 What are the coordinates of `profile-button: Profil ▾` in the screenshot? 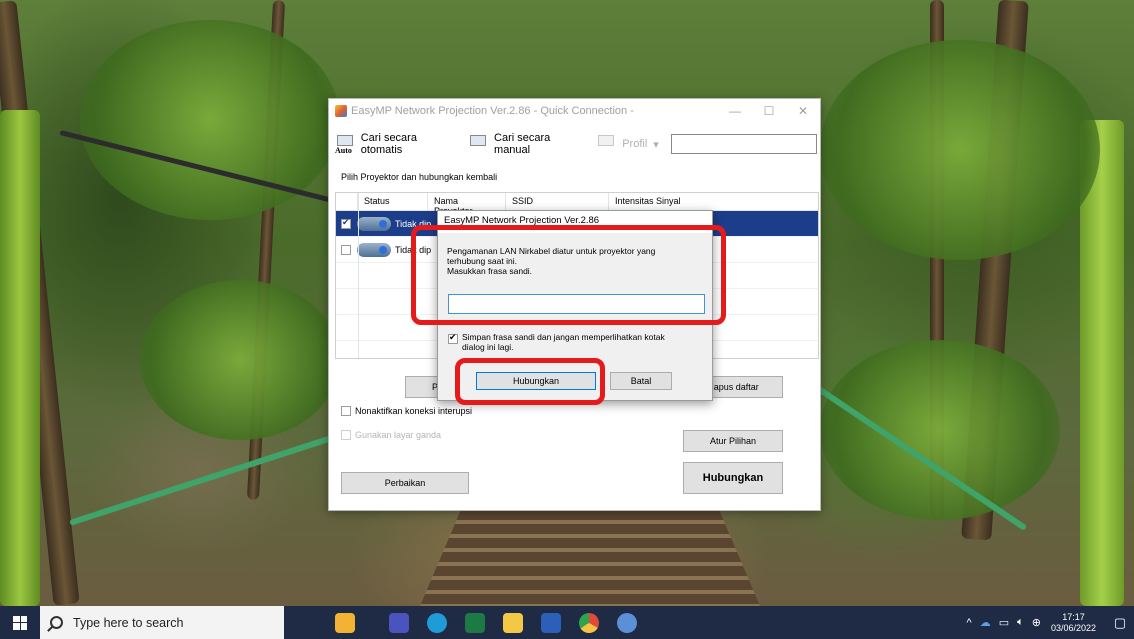 It's located at (627, 144).